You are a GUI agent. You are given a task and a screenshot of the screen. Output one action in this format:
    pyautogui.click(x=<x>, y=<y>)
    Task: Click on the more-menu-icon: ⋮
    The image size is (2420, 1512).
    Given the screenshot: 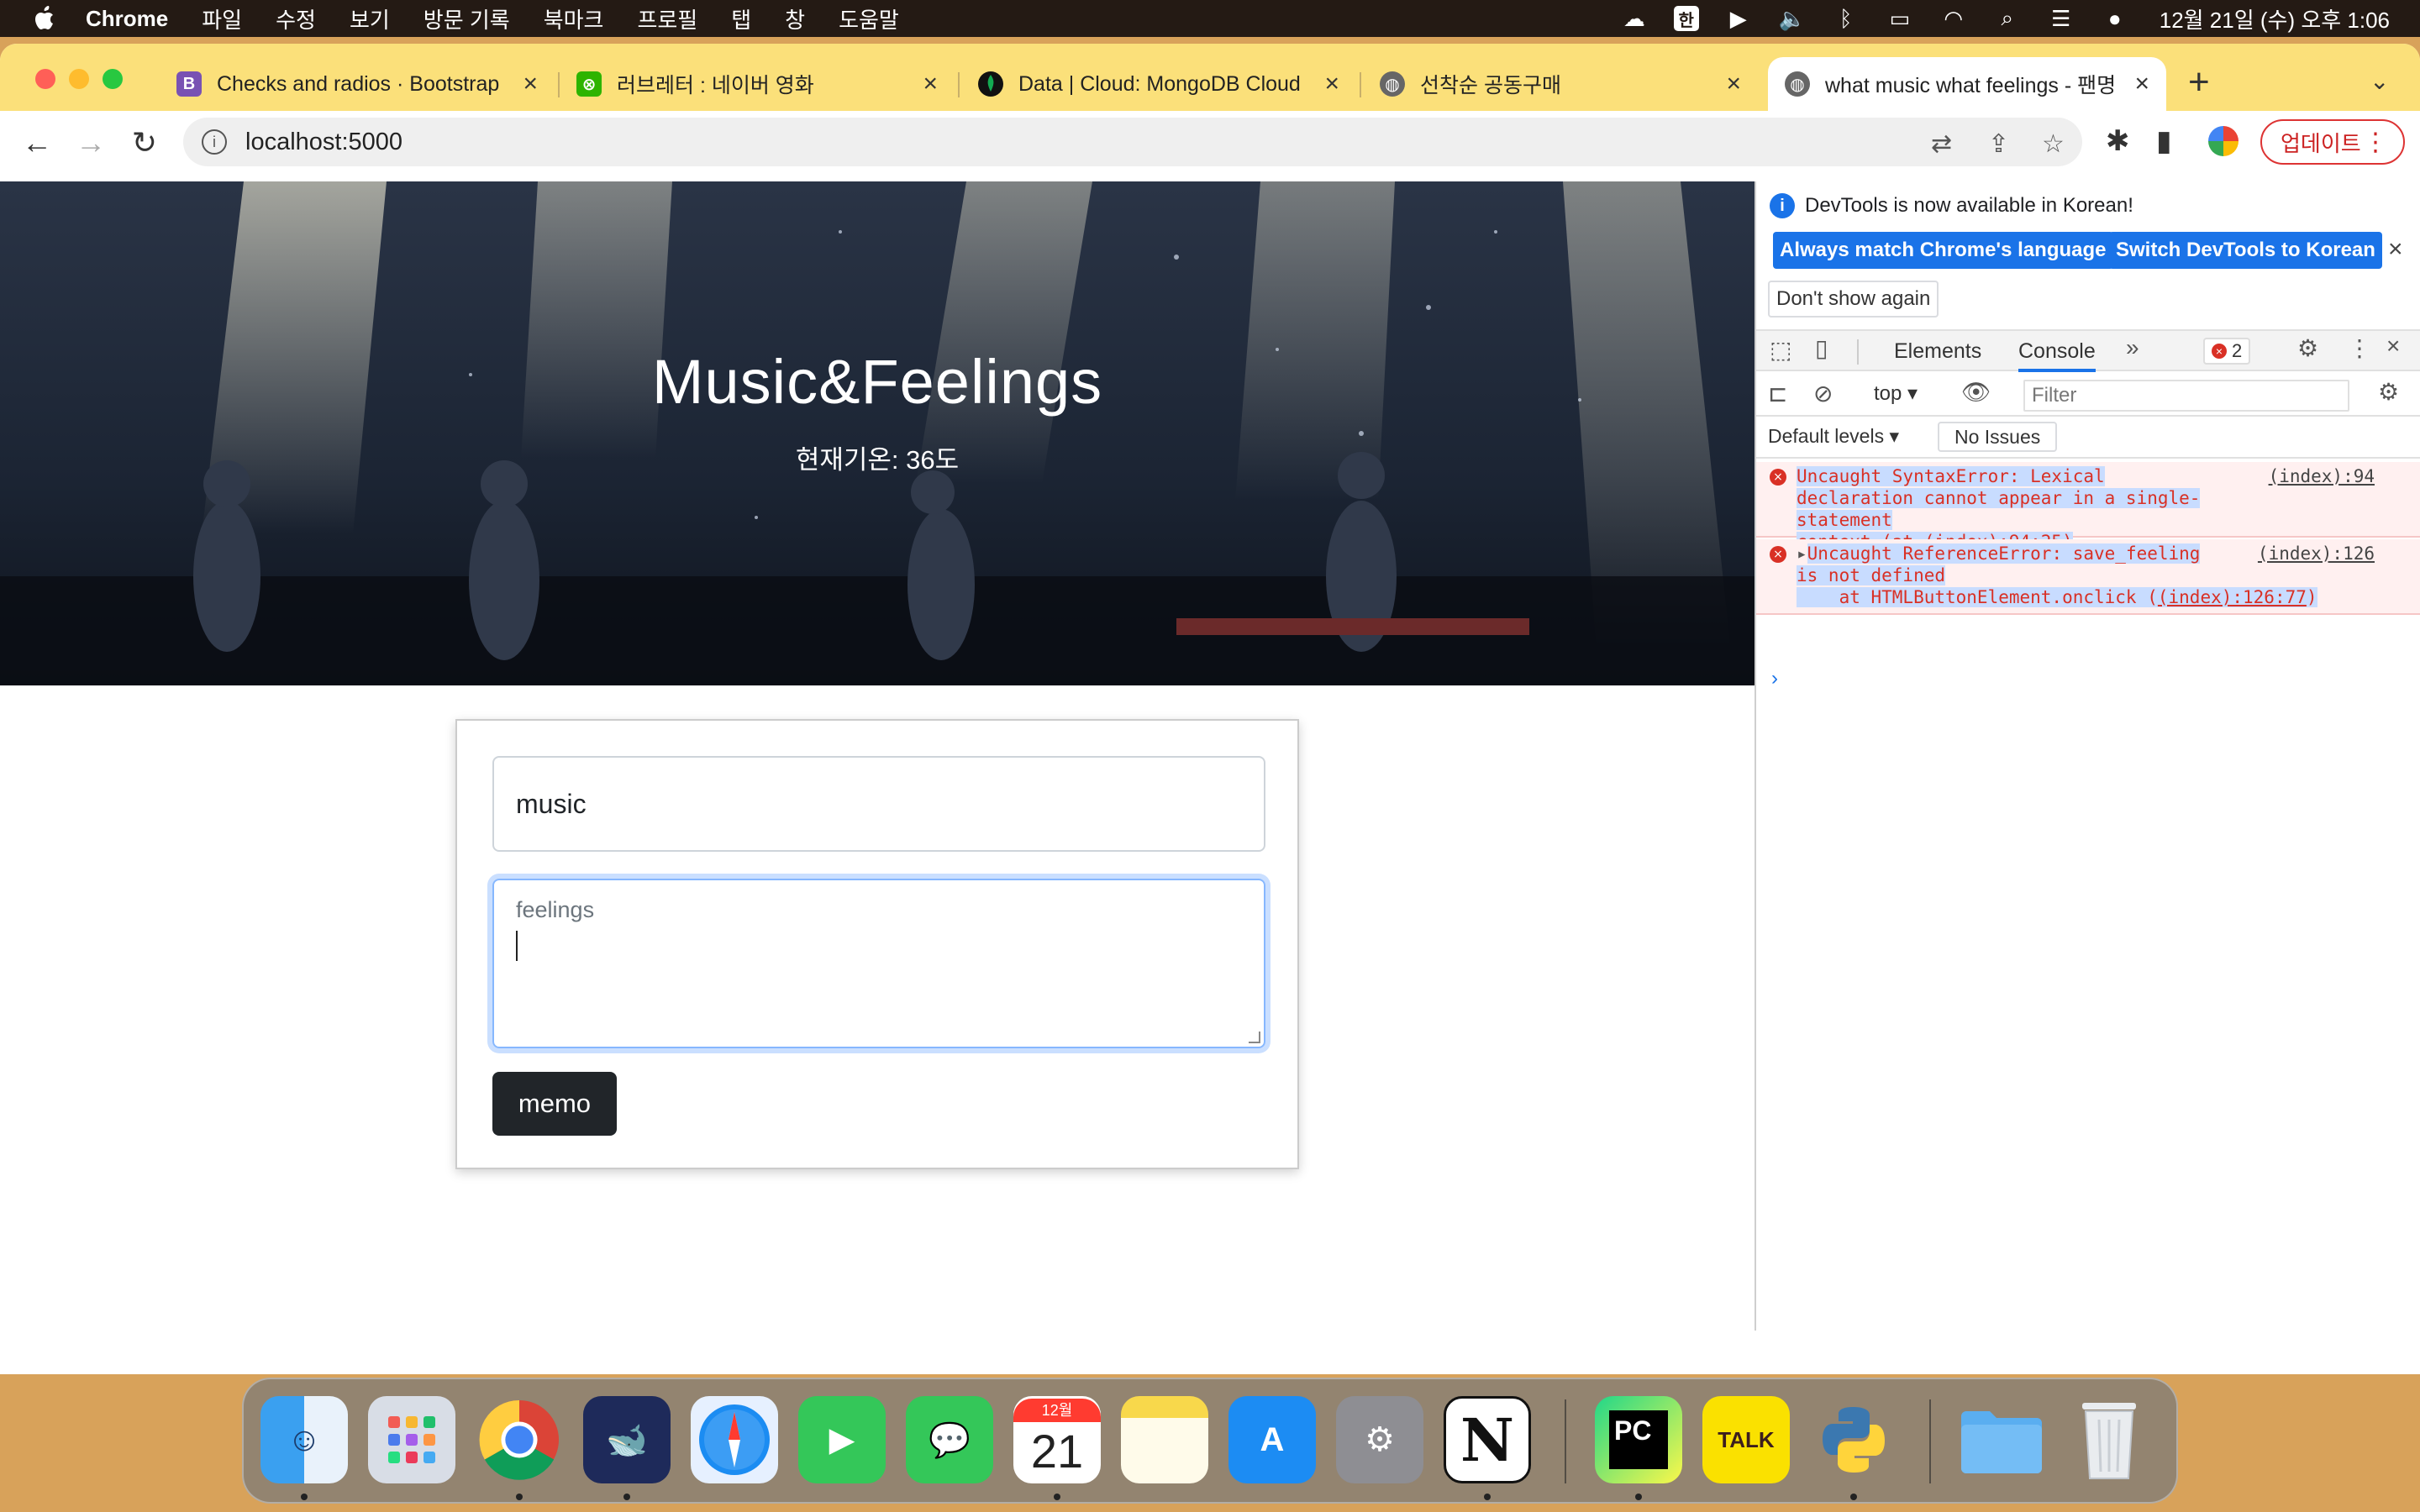 What is the action you would take?
    pyautogui.click(x=2375, y=142)
    